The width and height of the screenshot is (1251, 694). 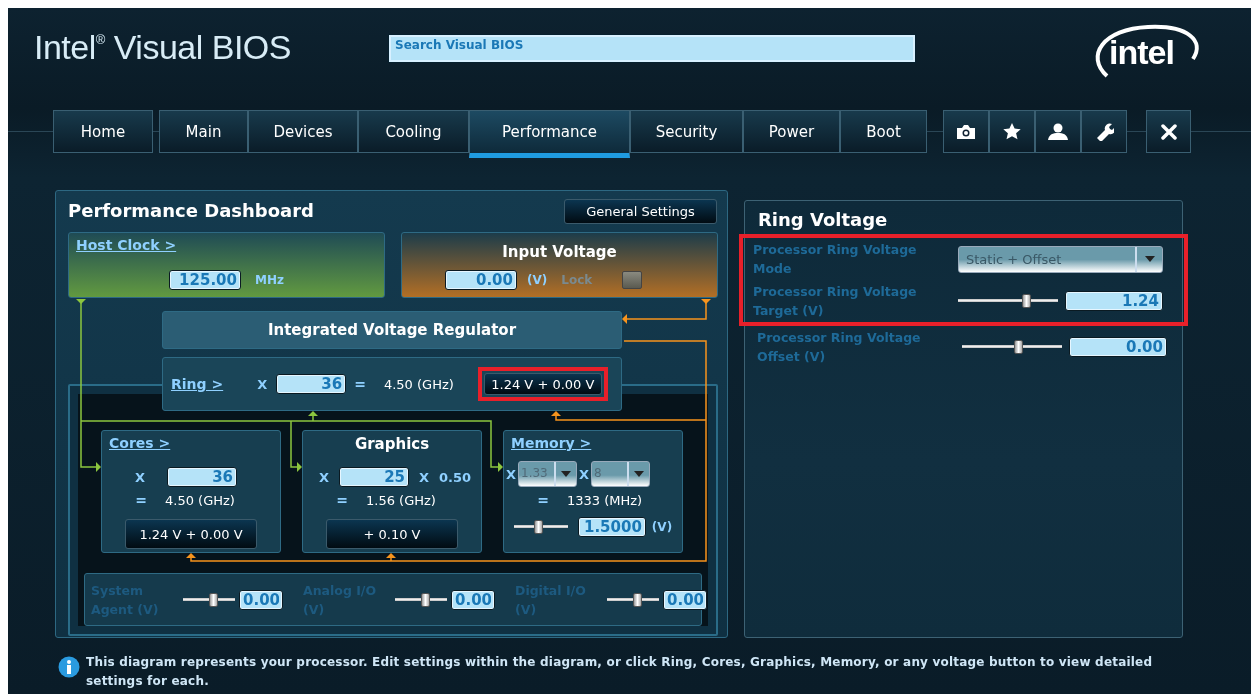 What do you see at coordinates (374, 477) in the screenshot?
I see `input-field: 25` at bounding box center [374, 477].